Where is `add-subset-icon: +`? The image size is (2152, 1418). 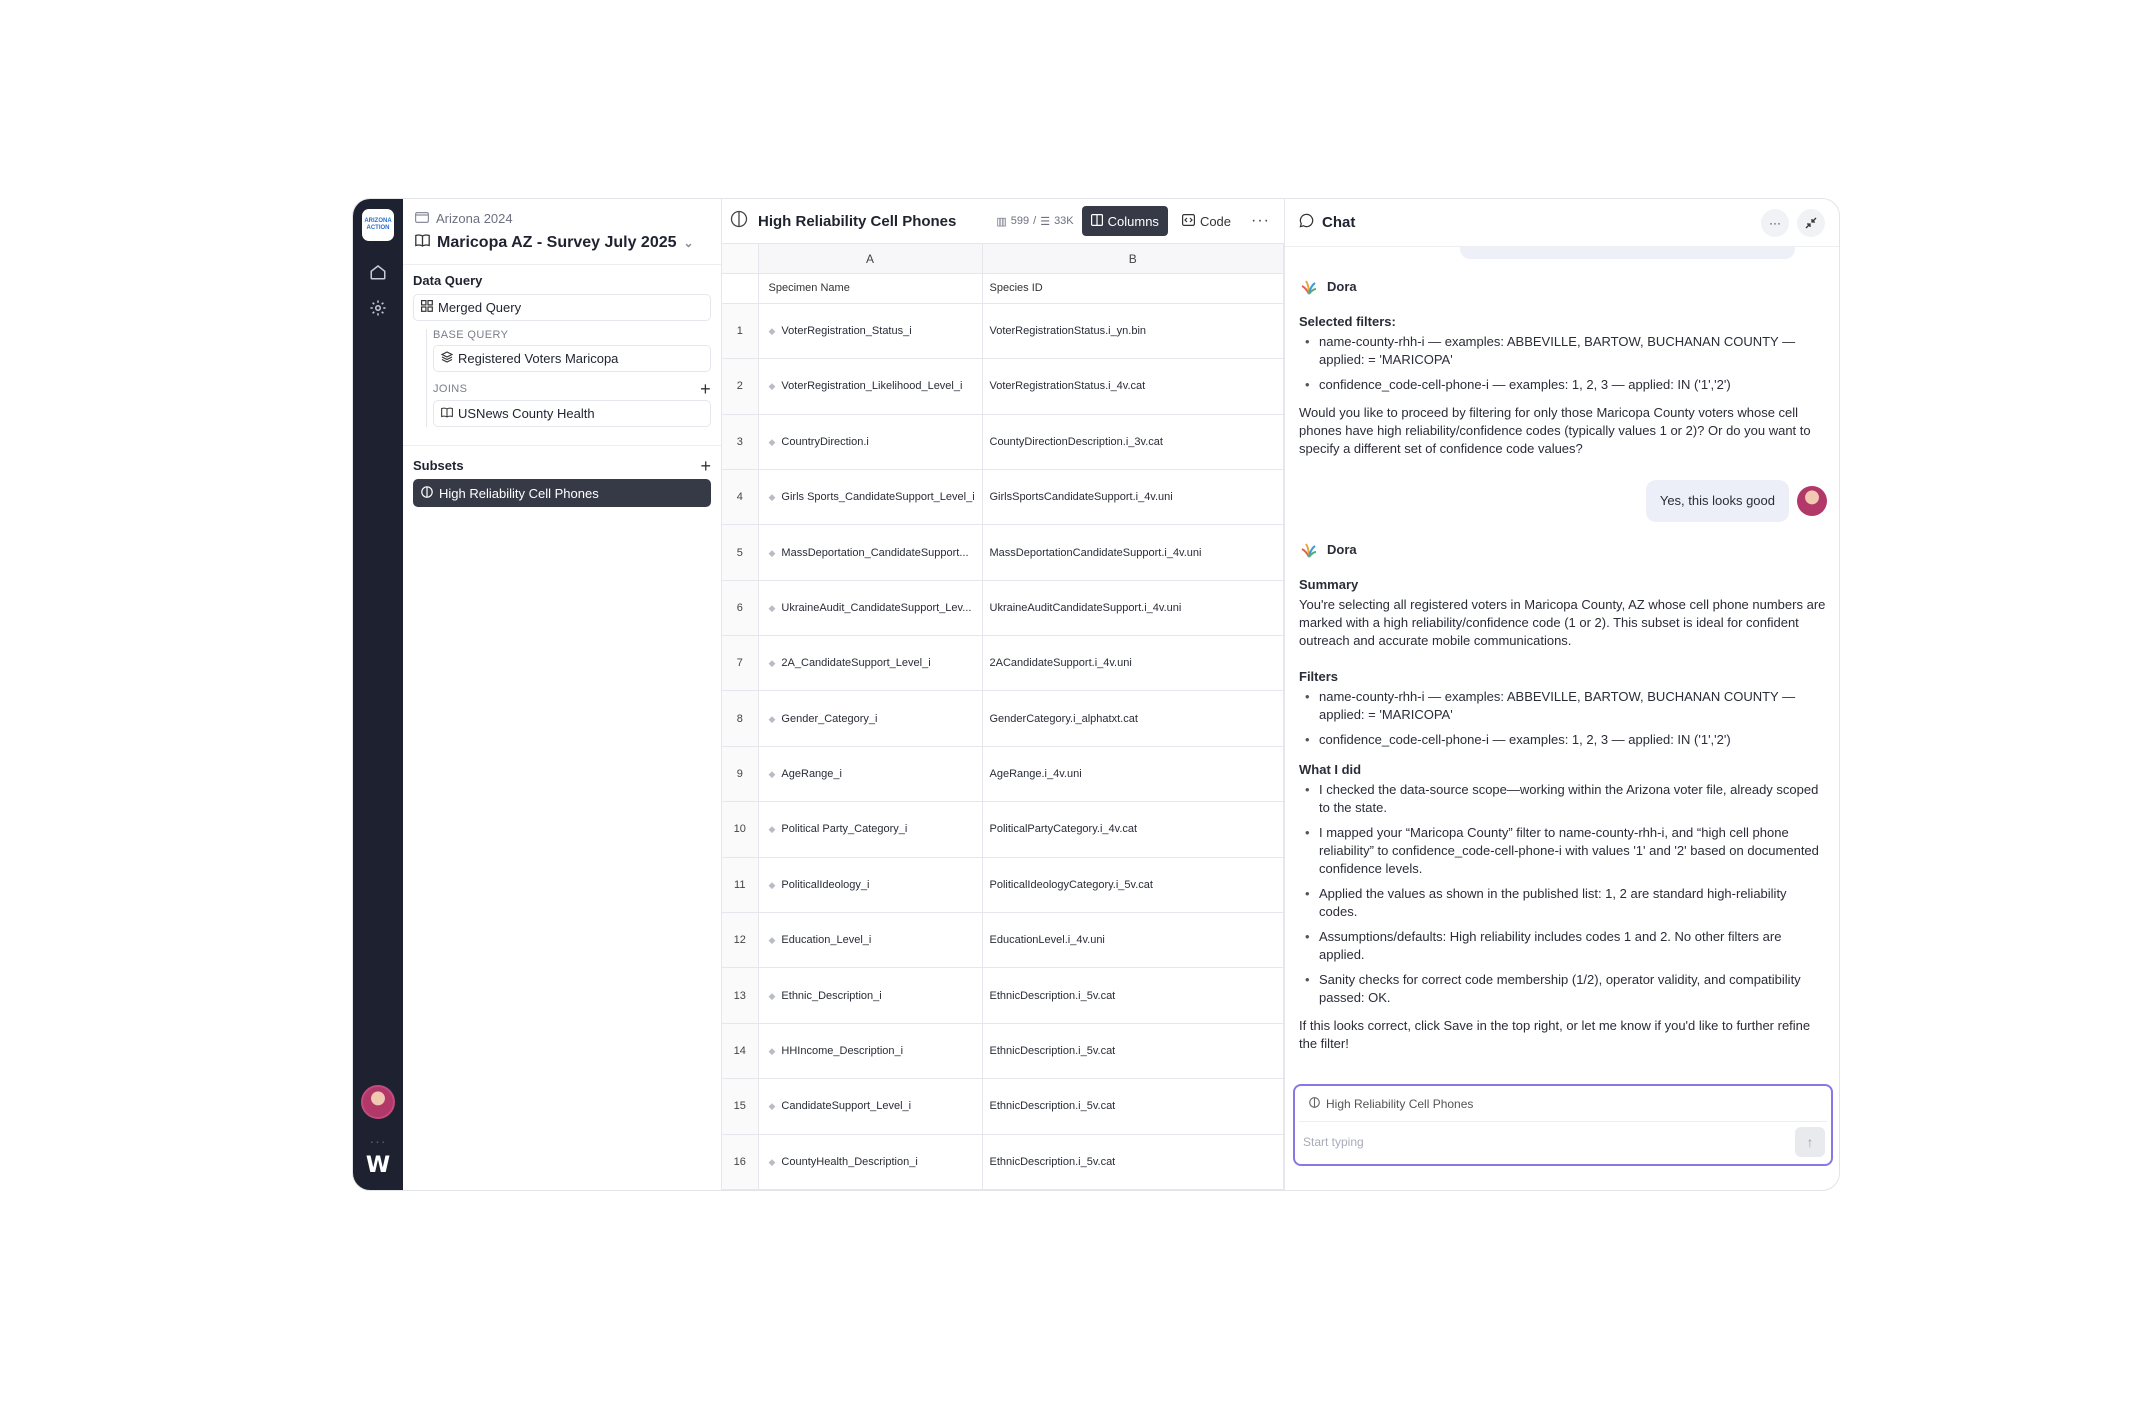 add-subset-icon: + is located at coordinates (705, 466).